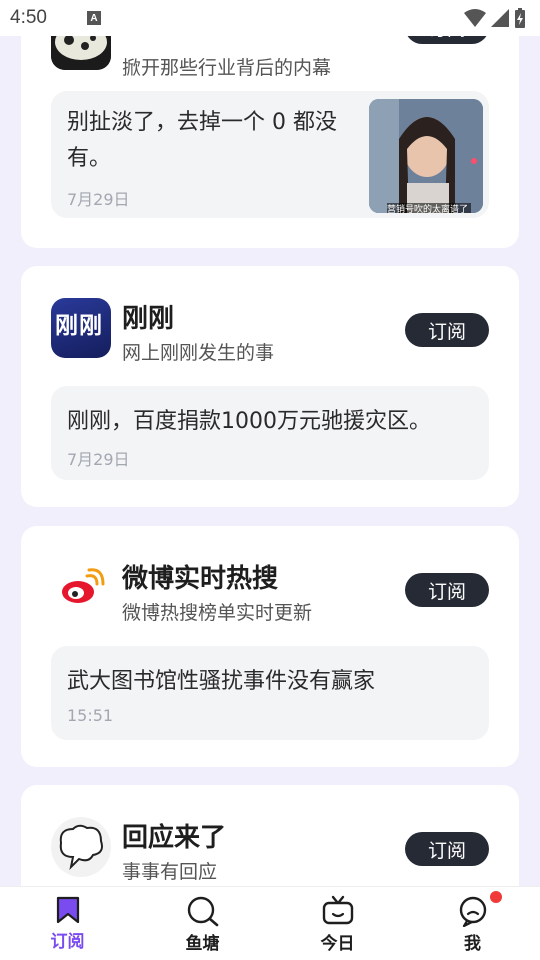  I want to click on notification-dot, so click(496, 897).